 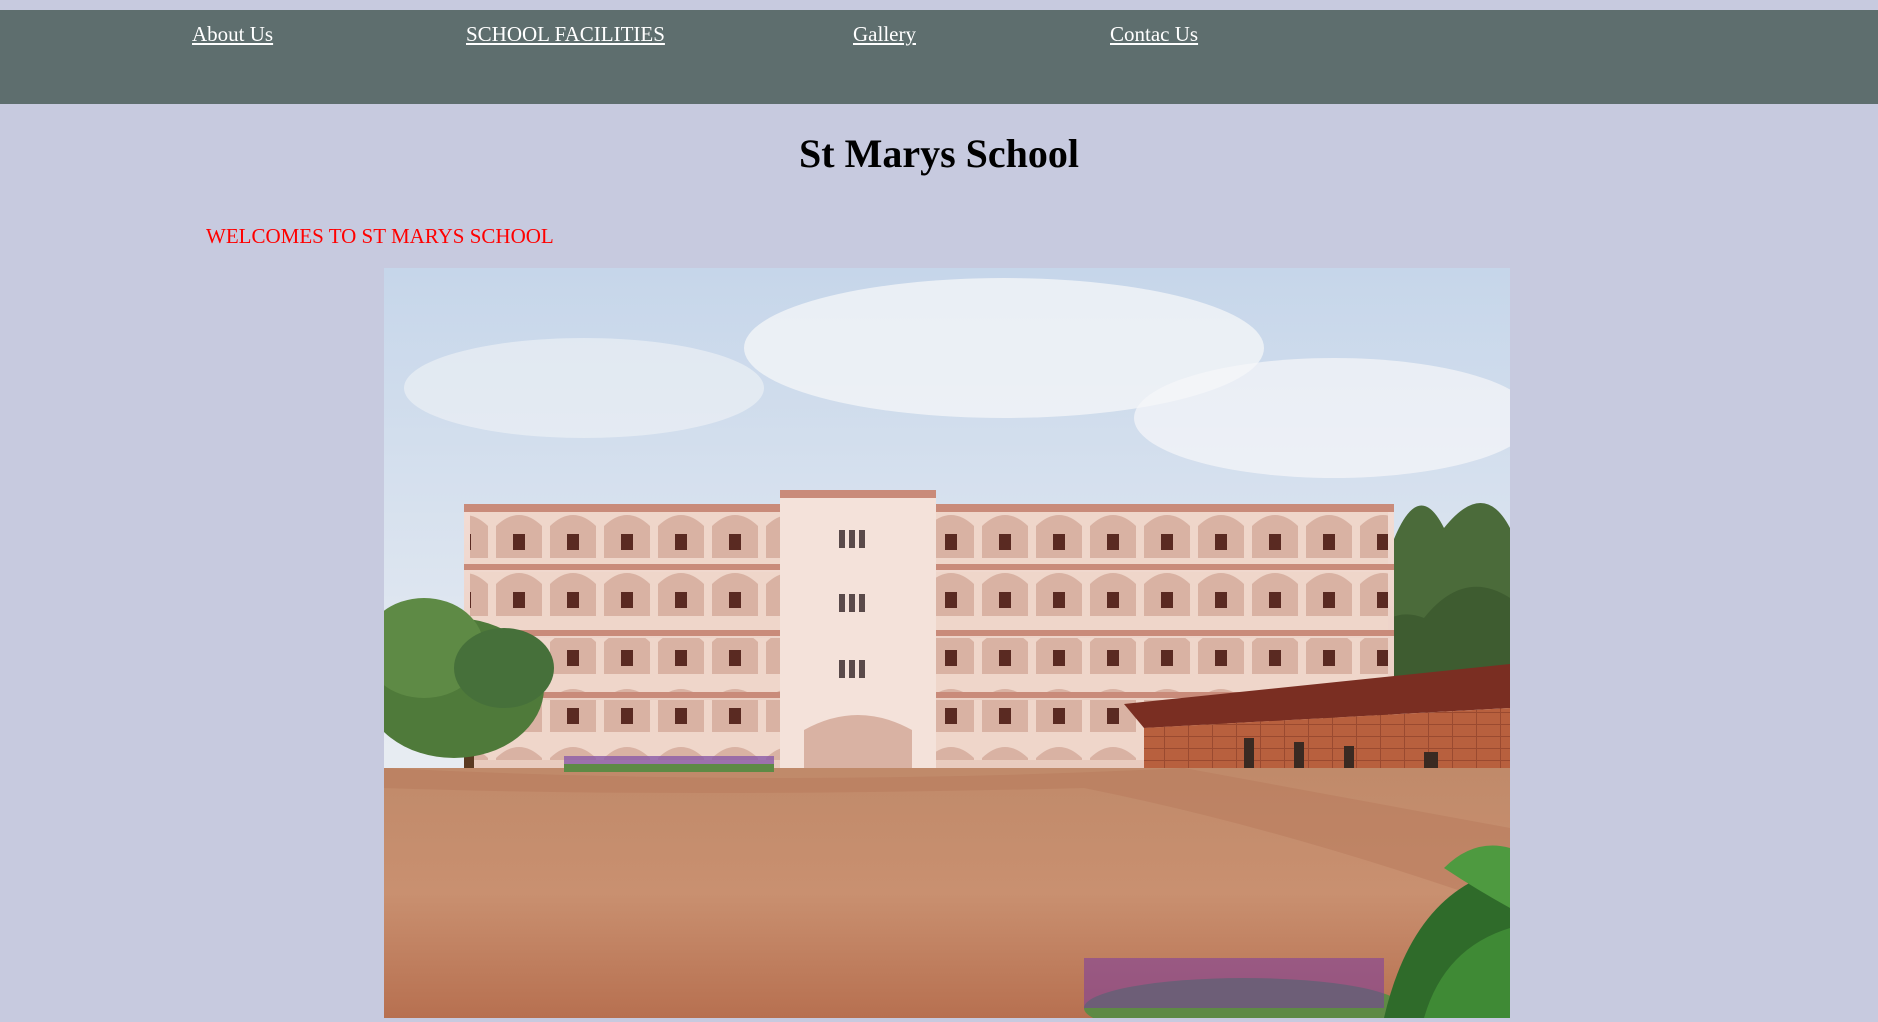 I want to click on welcome-message: WELCOMES TO ST MARYS SCHOOL, so click(x=380, y=236).